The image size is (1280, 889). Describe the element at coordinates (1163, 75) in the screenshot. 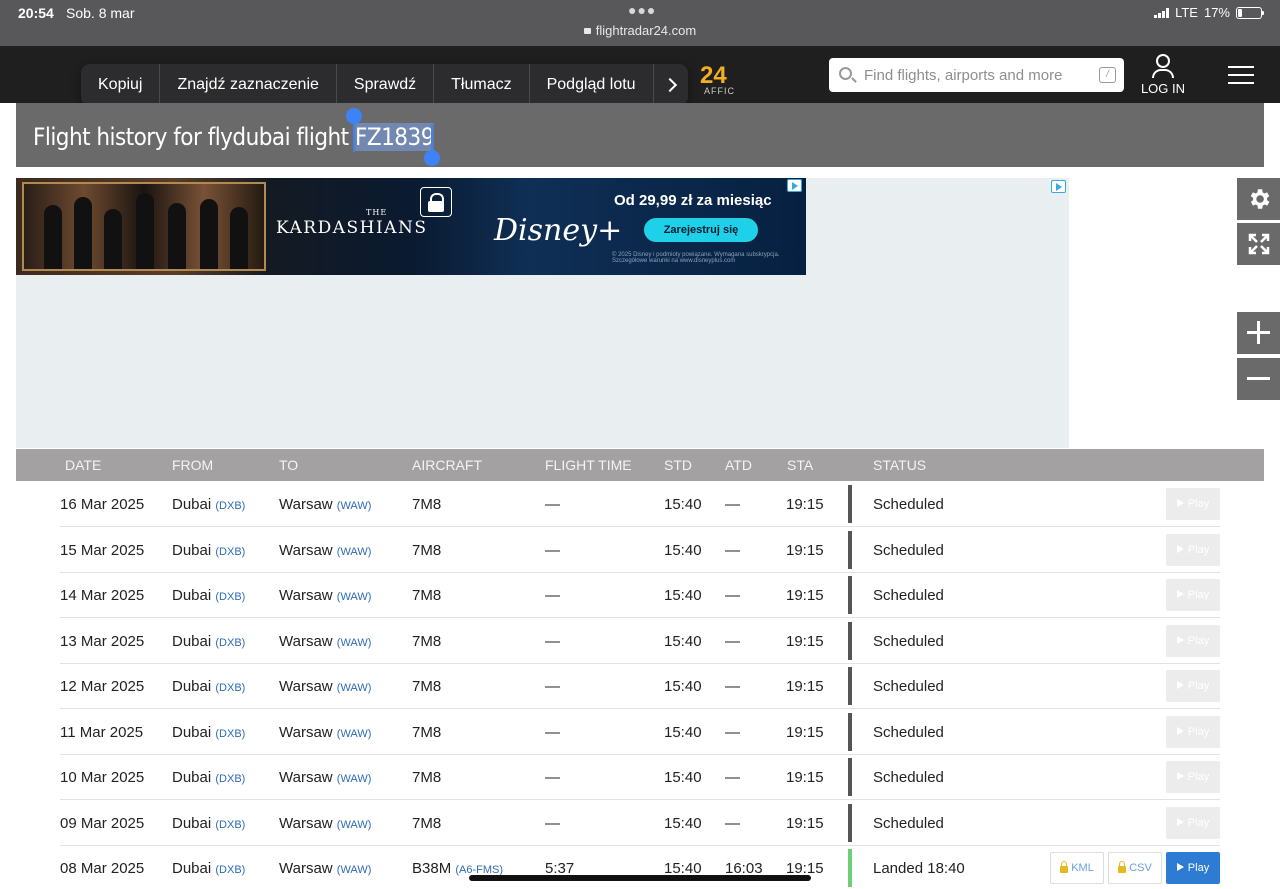

I see `login-button: LOG IN` at that location.